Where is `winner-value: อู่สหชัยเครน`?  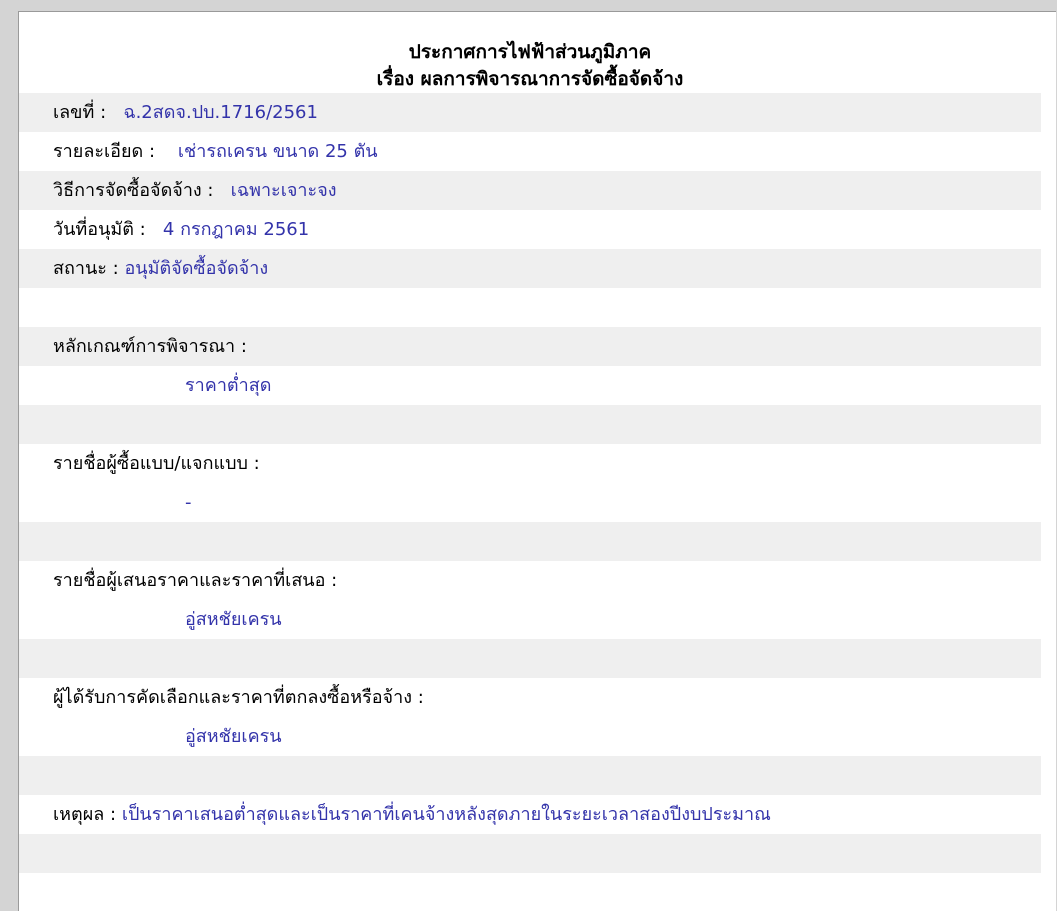
winner-value: อู่สหชัยเครน is located at coordinates (233, 736).